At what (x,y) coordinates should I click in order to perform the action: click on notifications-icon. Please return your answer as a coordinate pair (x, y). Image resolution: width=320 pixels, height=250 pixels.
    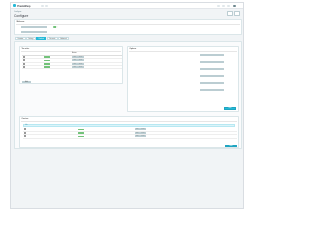
    Looking at the image, I should click on (218, 6).